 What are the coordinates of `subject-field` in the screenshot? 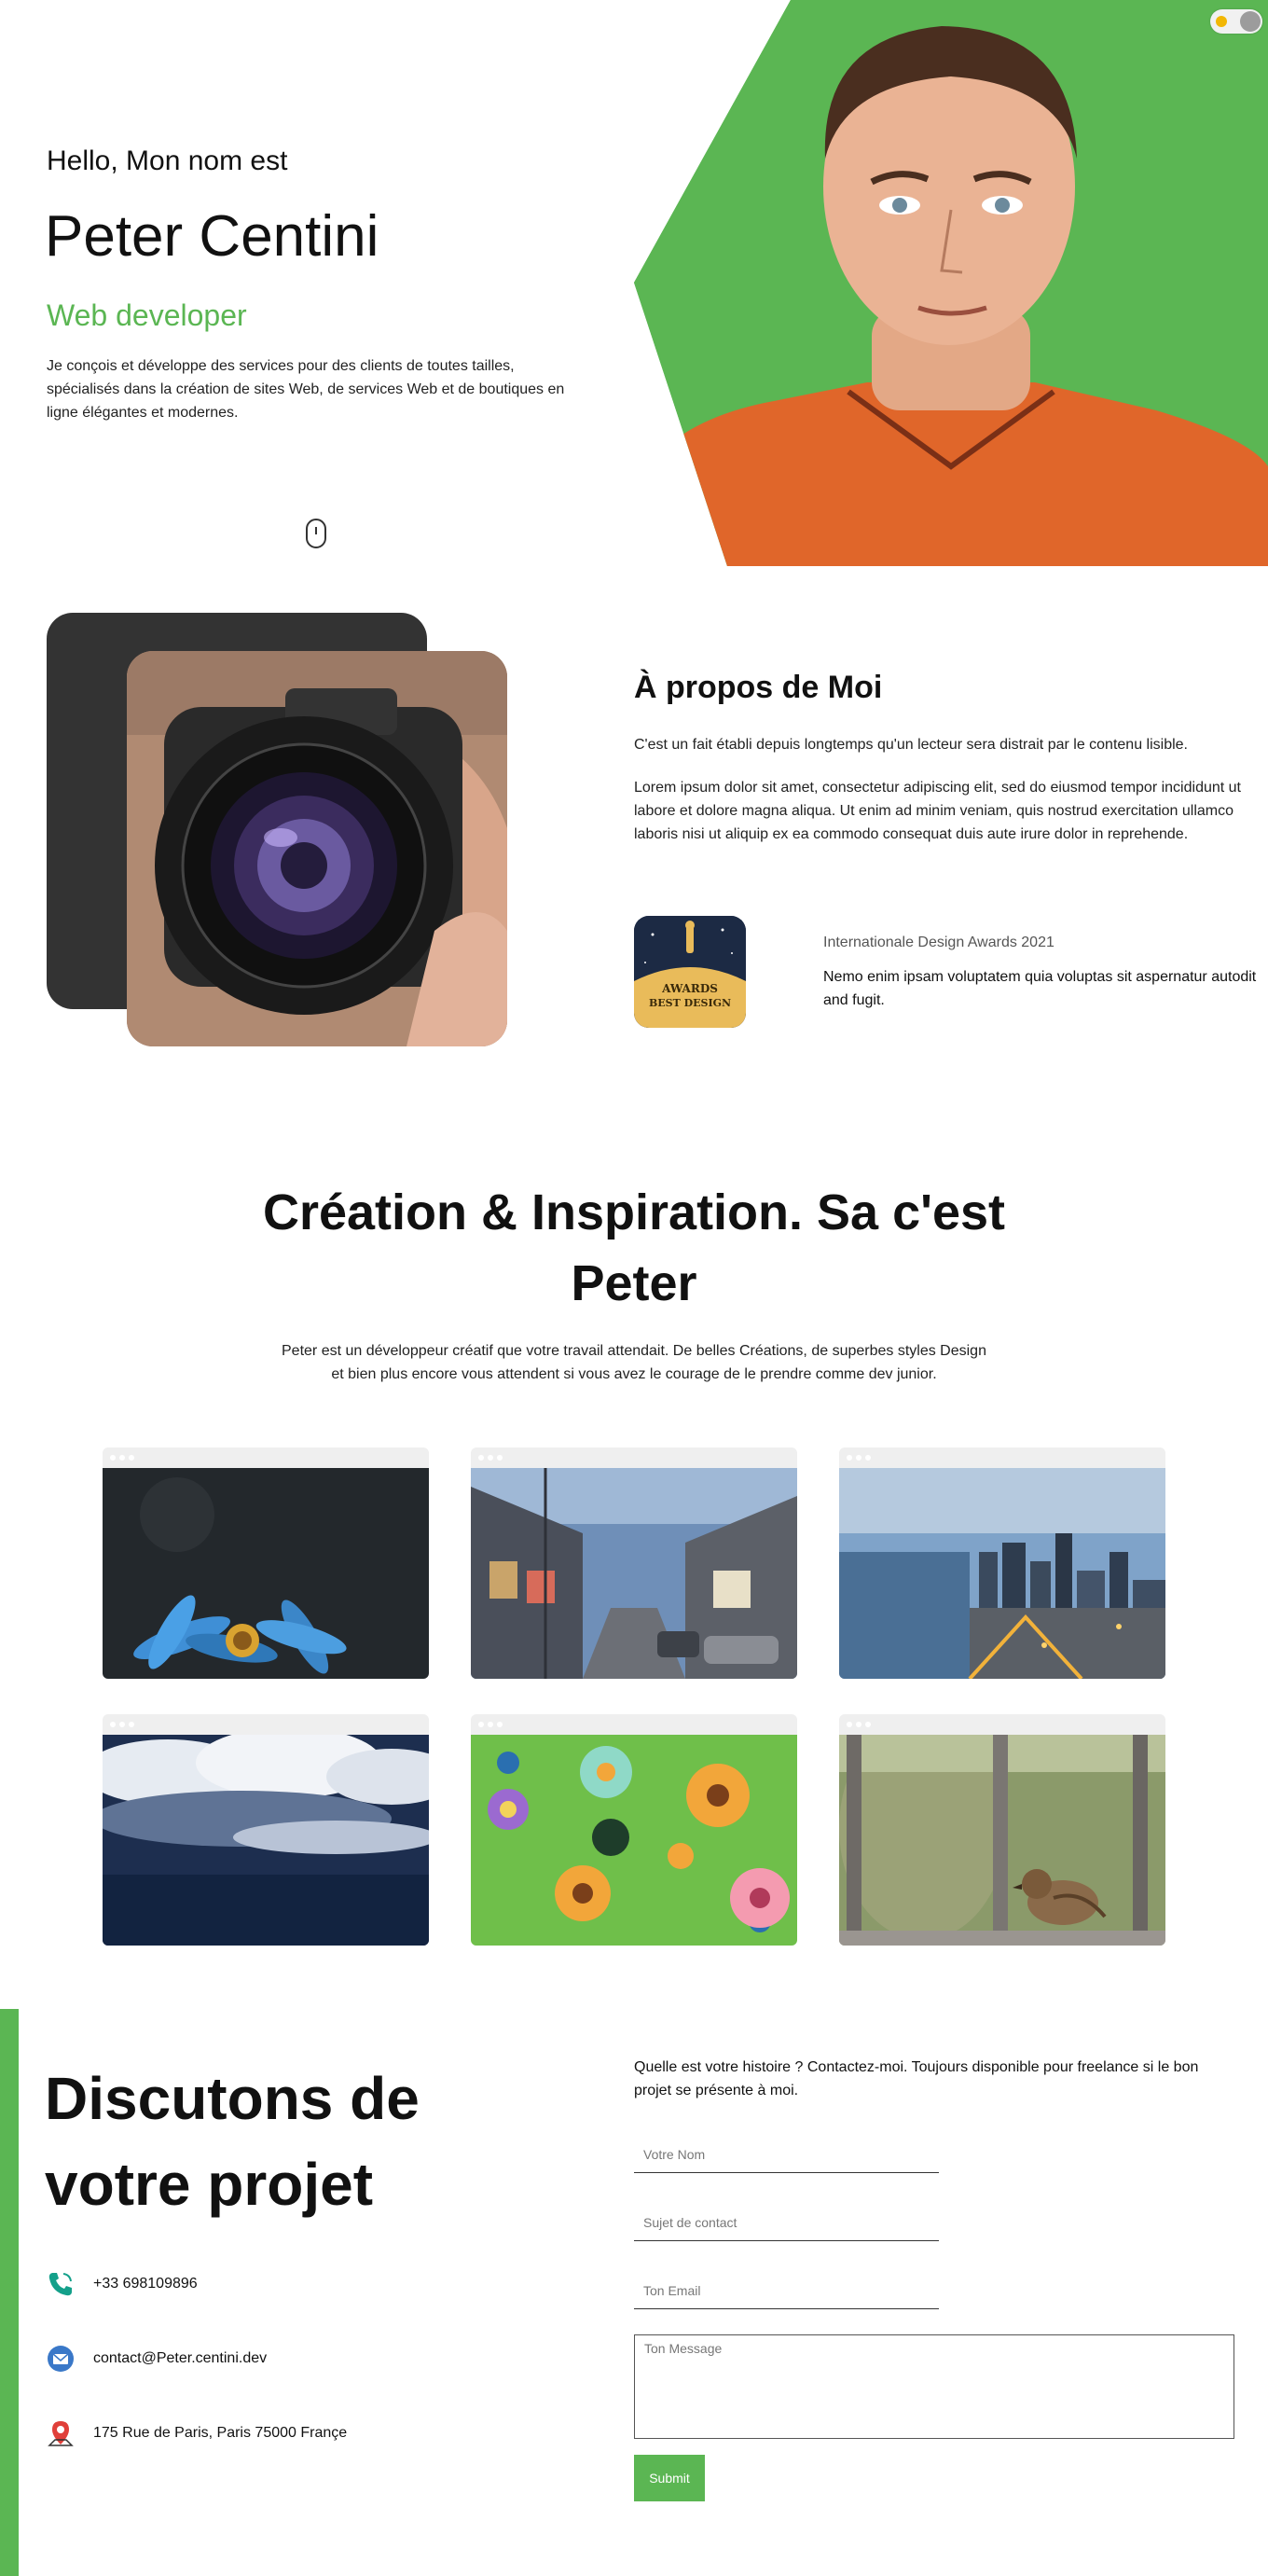 It's located at (786, 2222).